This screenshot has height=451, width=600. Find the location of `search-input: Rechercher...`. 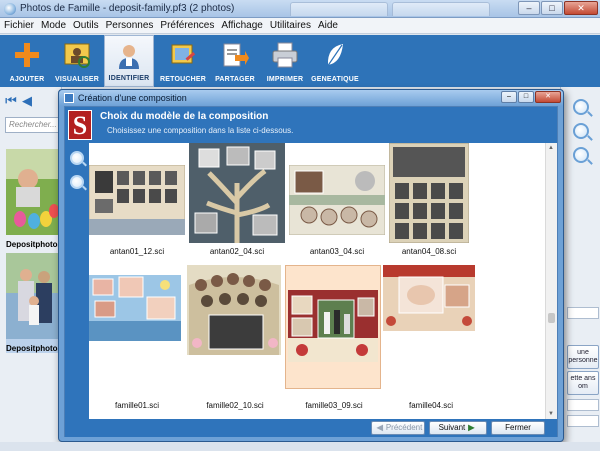

search-input: Rechercher... is located at coordinates (33, 125).